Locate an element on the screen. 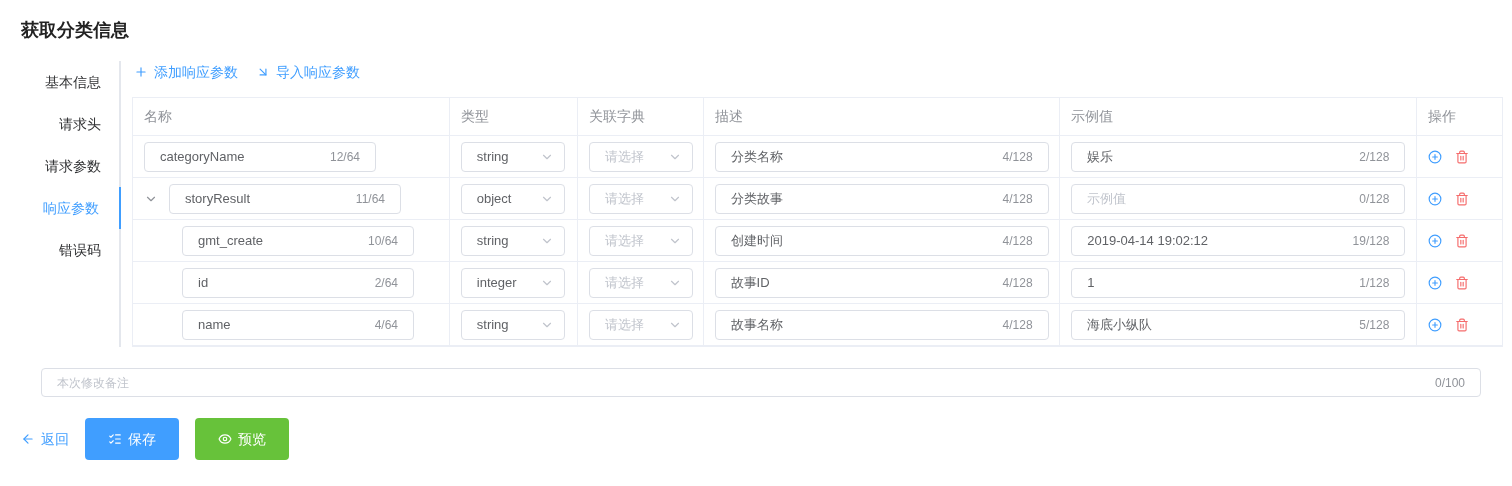 This screenshot has width=1512, height=486. nav-tab: 基本信息 is located at coordinates (71, 82).